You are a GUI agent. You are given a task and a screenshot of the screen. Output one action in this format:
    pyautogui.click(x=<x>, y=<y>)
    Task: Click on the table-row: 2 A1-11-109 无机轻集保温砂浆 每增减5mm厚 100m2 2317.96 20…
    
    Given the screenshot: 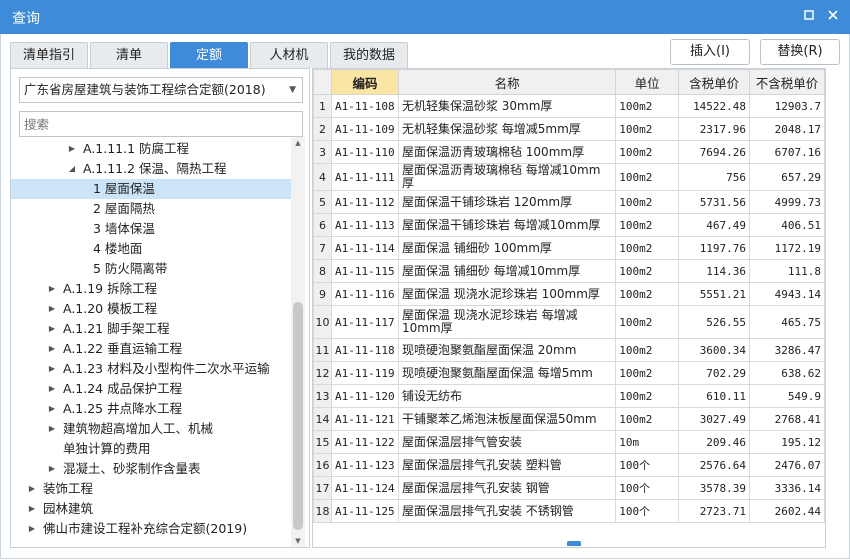 What is the action you would take?
    pyautogui.click(x=569, y=129)
    